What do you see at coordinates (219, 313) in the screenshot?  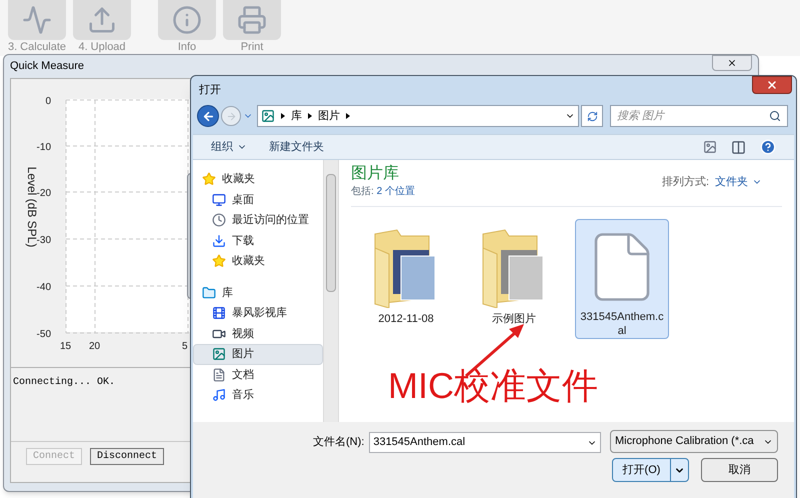 I see `film-icon` at bounding box center [219, 313].